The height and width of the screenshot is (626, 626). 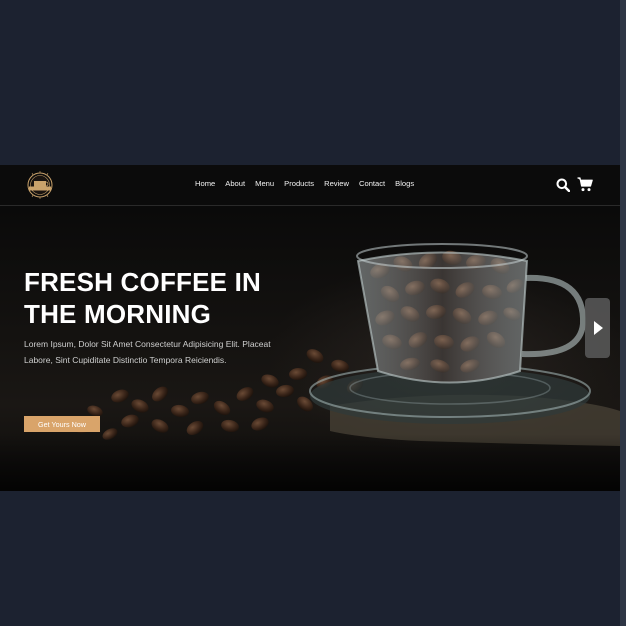 I want to click on nav-about: About, so click(x=235, y=183).